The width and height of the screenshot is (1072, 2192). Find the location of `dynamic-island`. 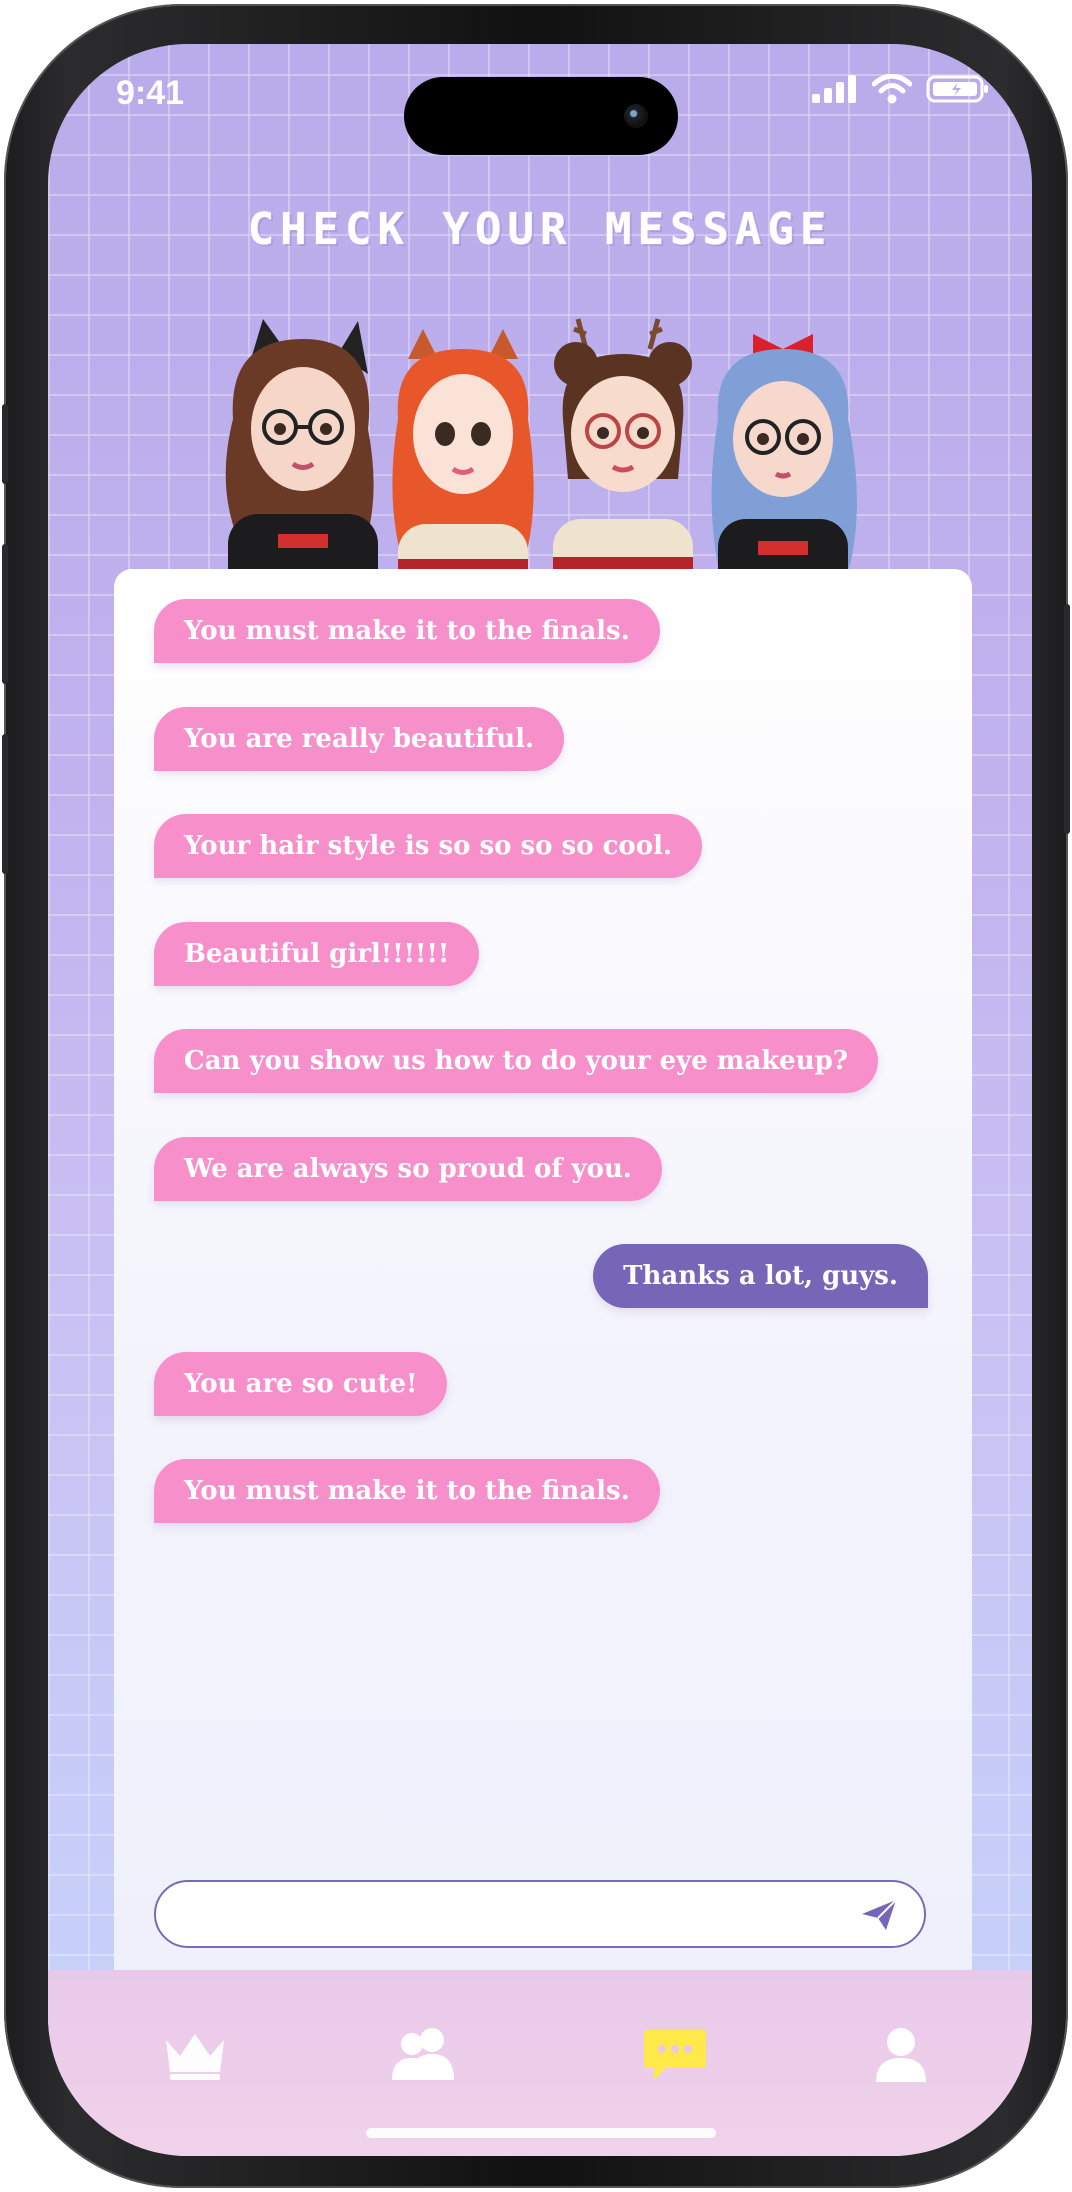

dynamic-island is located at coordinates (541, 116).